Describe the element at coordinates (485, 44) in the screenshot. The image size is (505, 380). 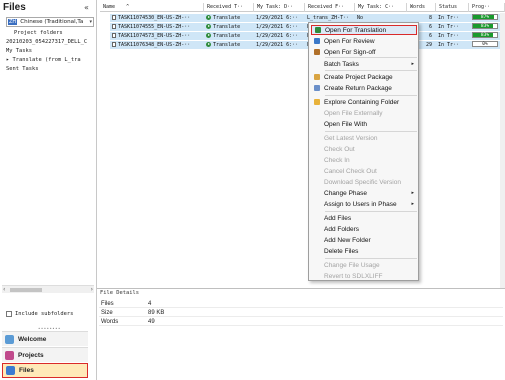
I see `progress-bar: 0%` at that location.